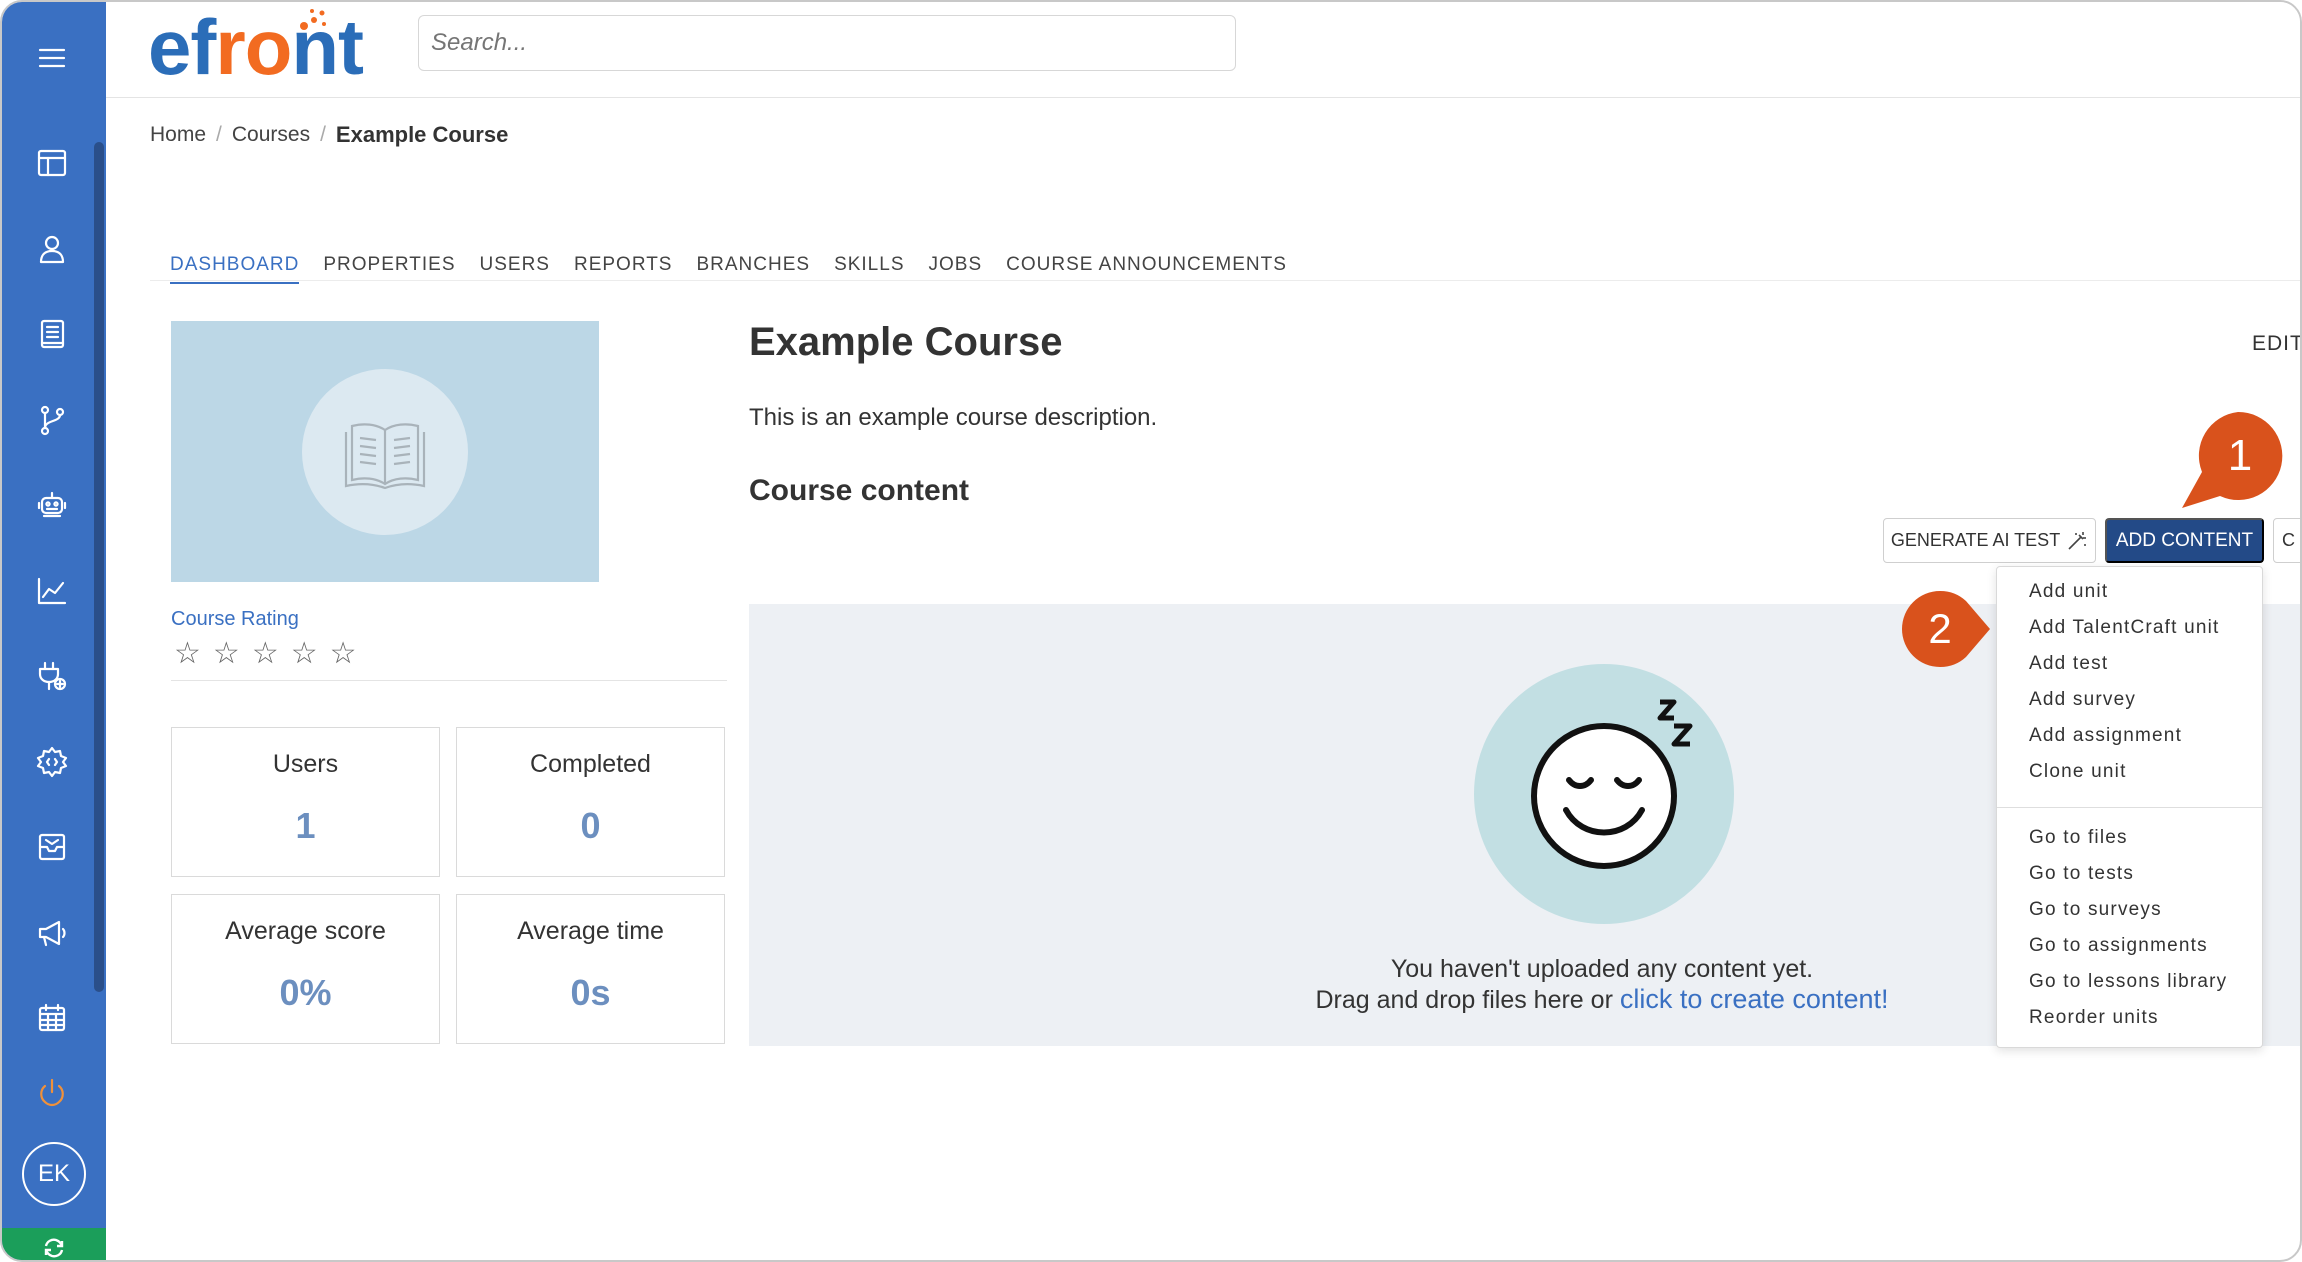 The image size is (2302, 1262). I want to click on messages-inbox-icon, so click(52, 847).